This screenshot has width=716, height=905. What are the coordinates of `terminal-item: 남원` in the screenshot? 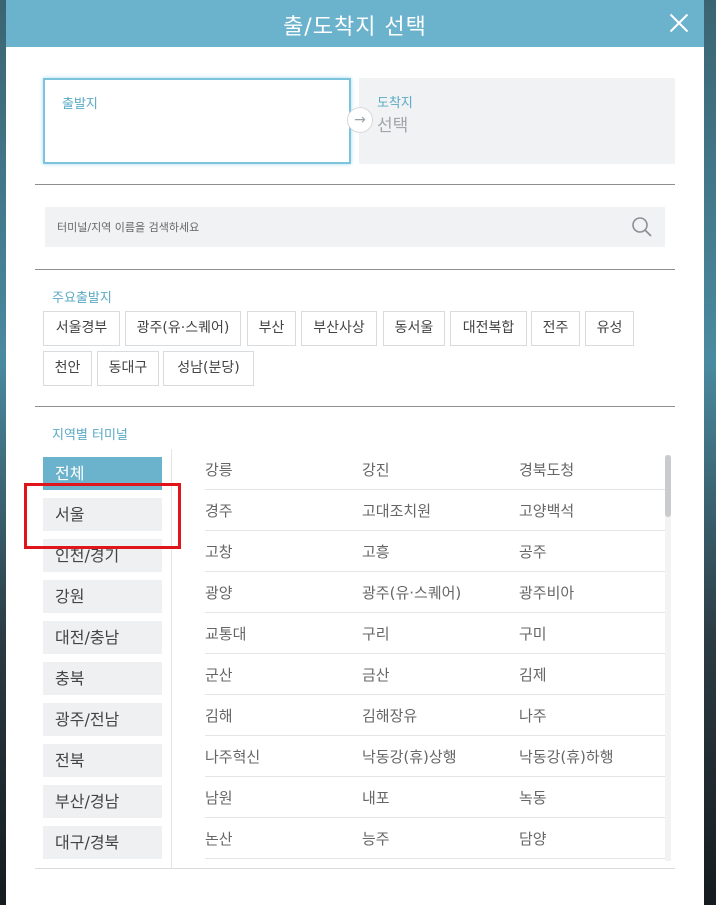 It's located at (219, 797).